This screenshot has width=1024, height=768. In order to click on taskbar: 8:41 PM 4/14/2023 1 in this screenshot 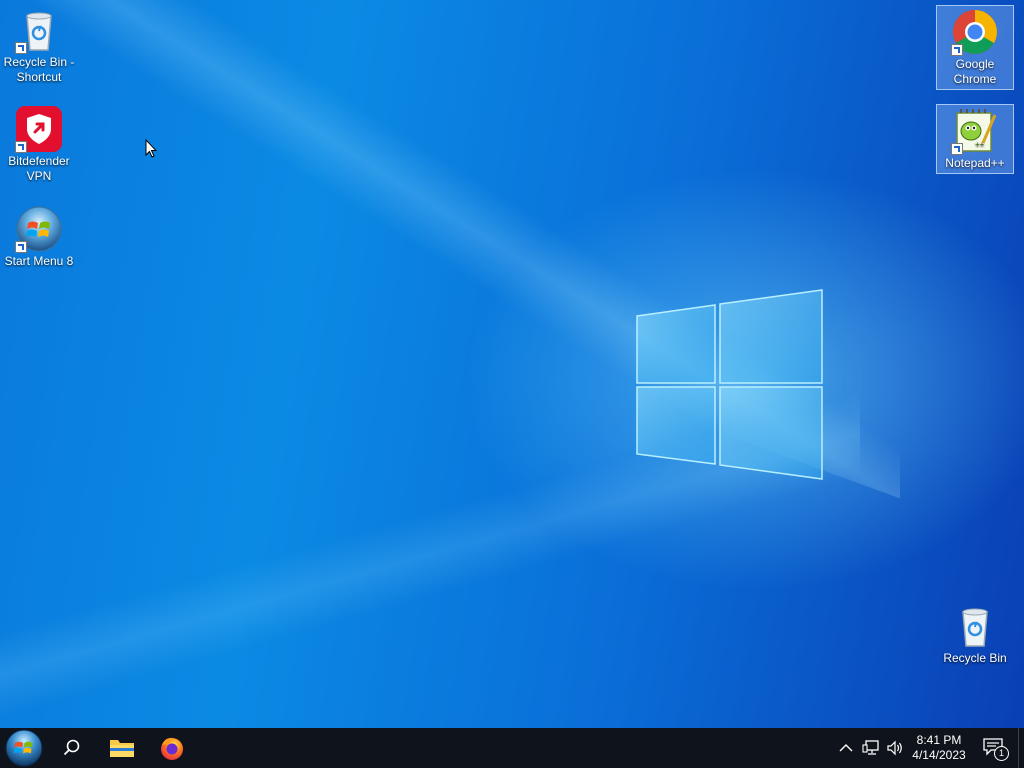, I will do `click(512, 748)`.